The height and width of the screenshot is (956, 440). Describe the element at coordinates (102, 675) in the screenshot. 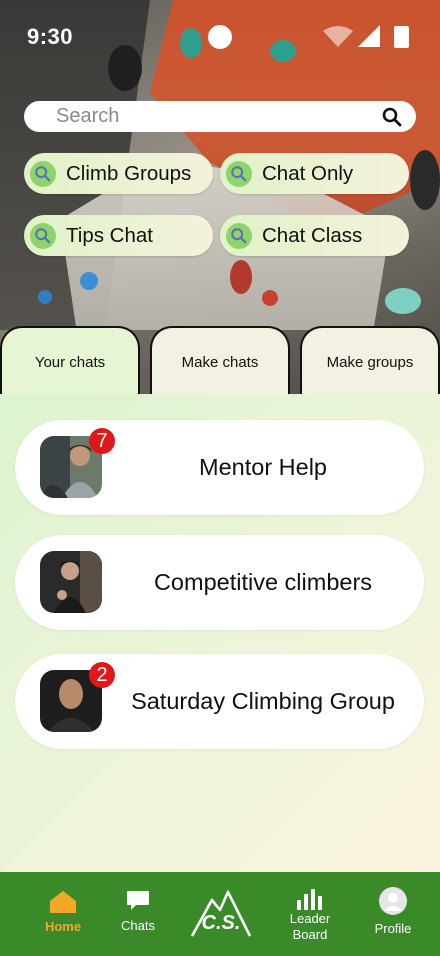

I see `unread-badge: 2` at that location.